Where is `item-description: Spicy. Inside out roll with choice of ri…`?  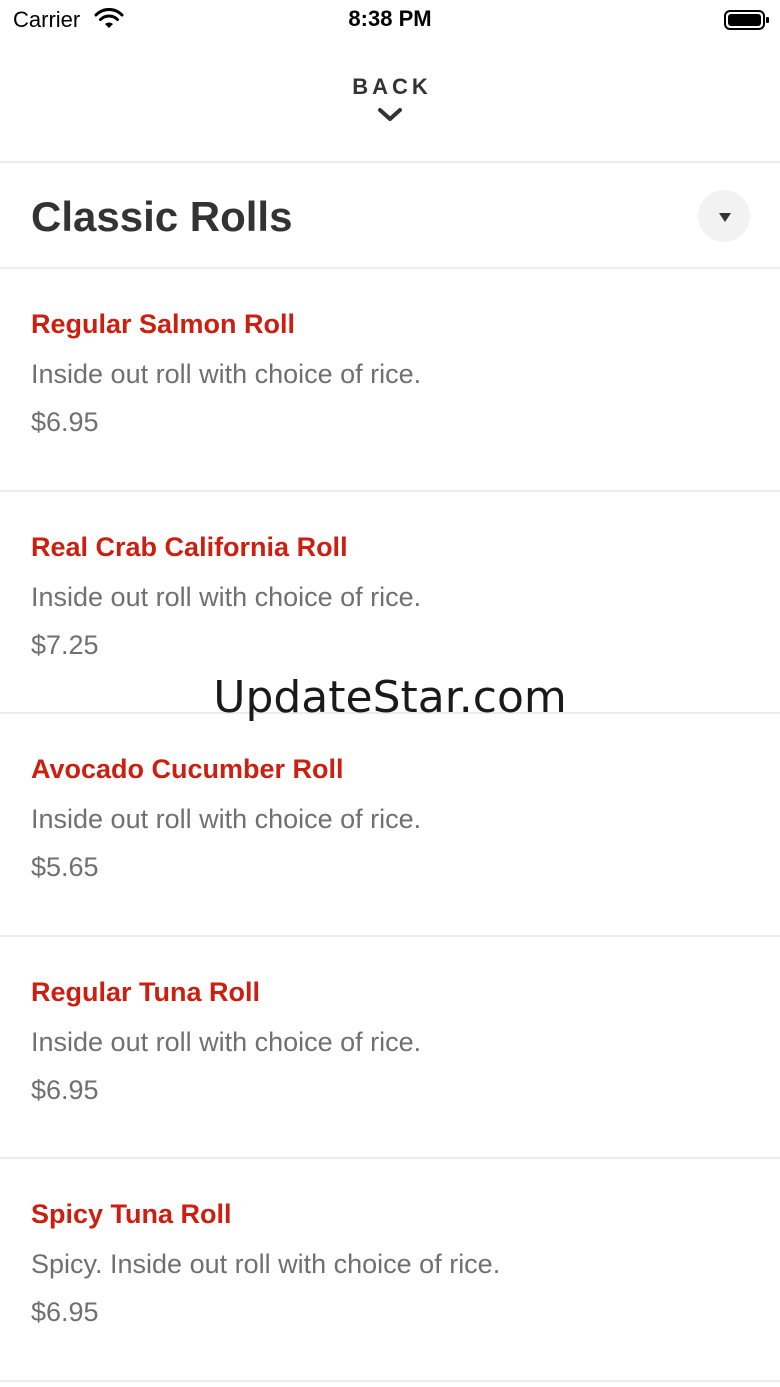 item-description: Spicy. Inside out roll with choice of ri… is located at coordinates (266, 1264).